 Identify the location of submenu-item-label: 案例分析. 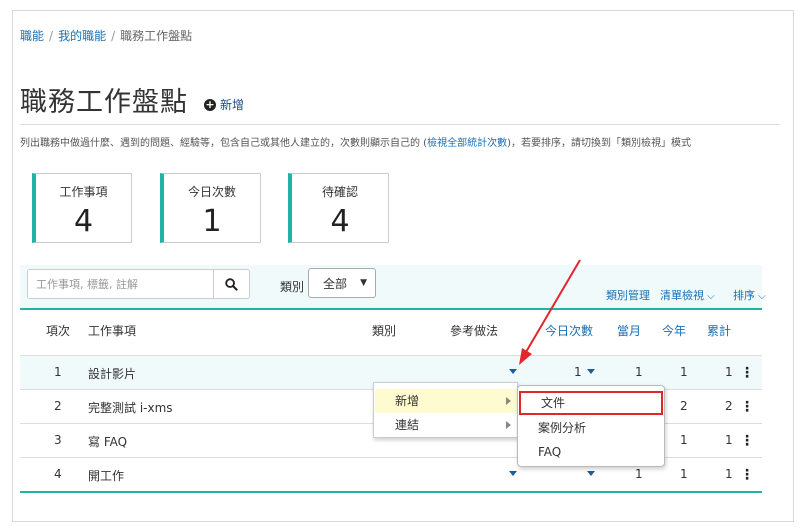
(562, 428).